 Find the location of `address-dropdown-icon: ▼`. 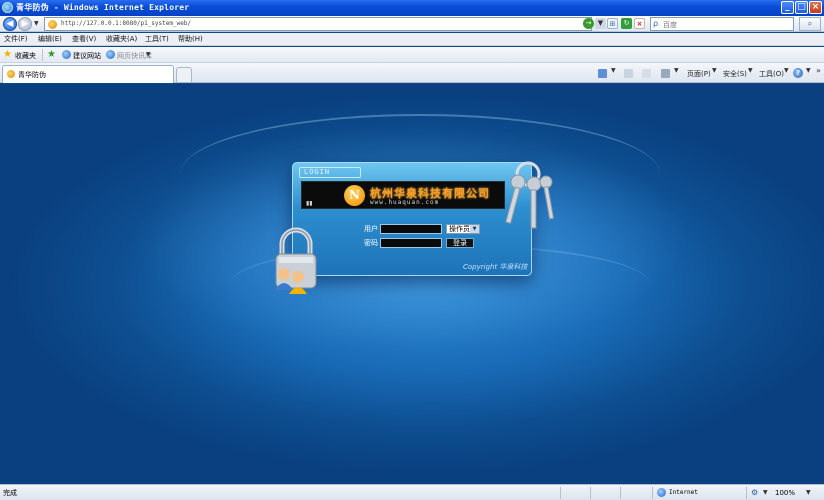

address-dropdown-icon: ▼ is located at coordinates (600, 23).